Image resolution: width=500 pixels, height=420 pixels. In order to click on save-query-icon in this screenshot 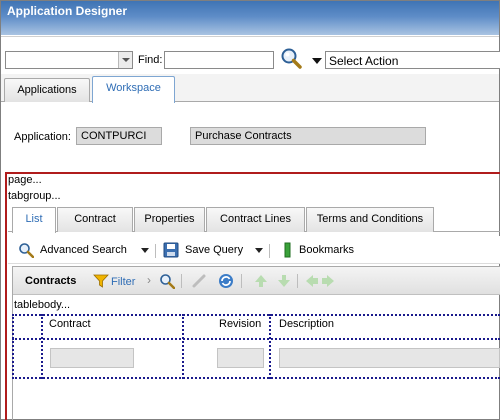, I will do `click(171, 250)`.